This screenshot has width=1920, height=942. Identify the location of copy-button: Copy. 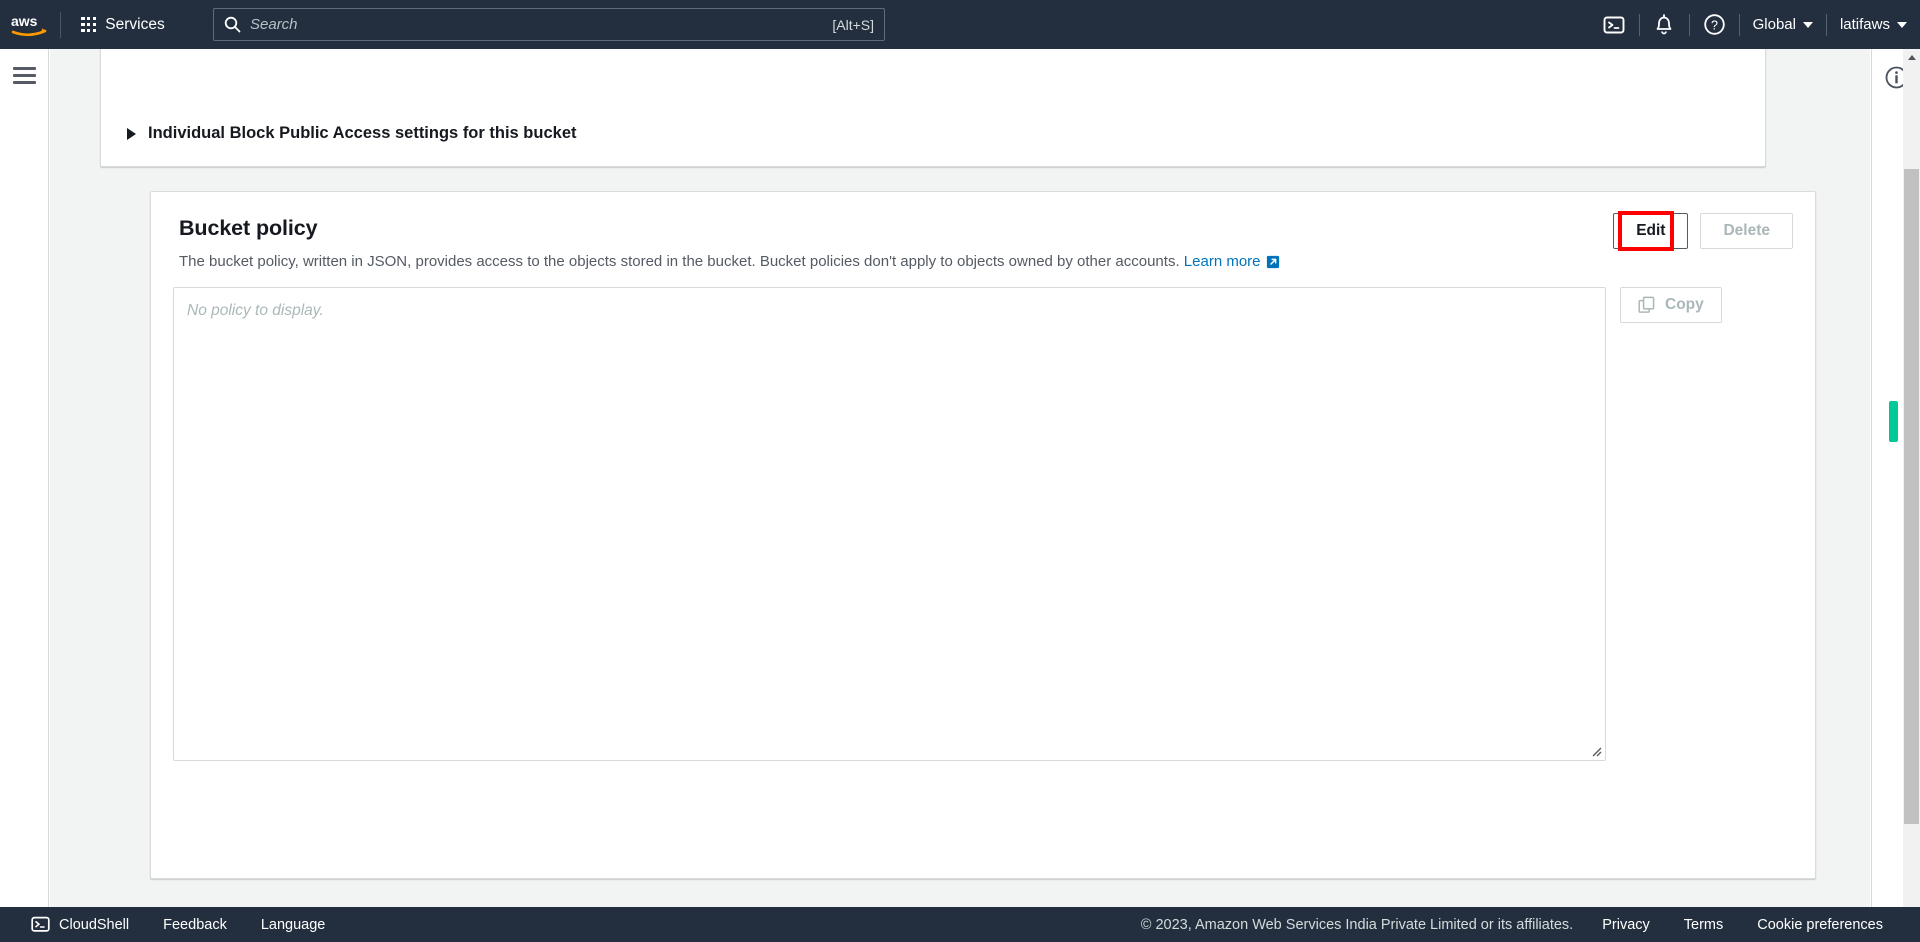
(1671, 305).